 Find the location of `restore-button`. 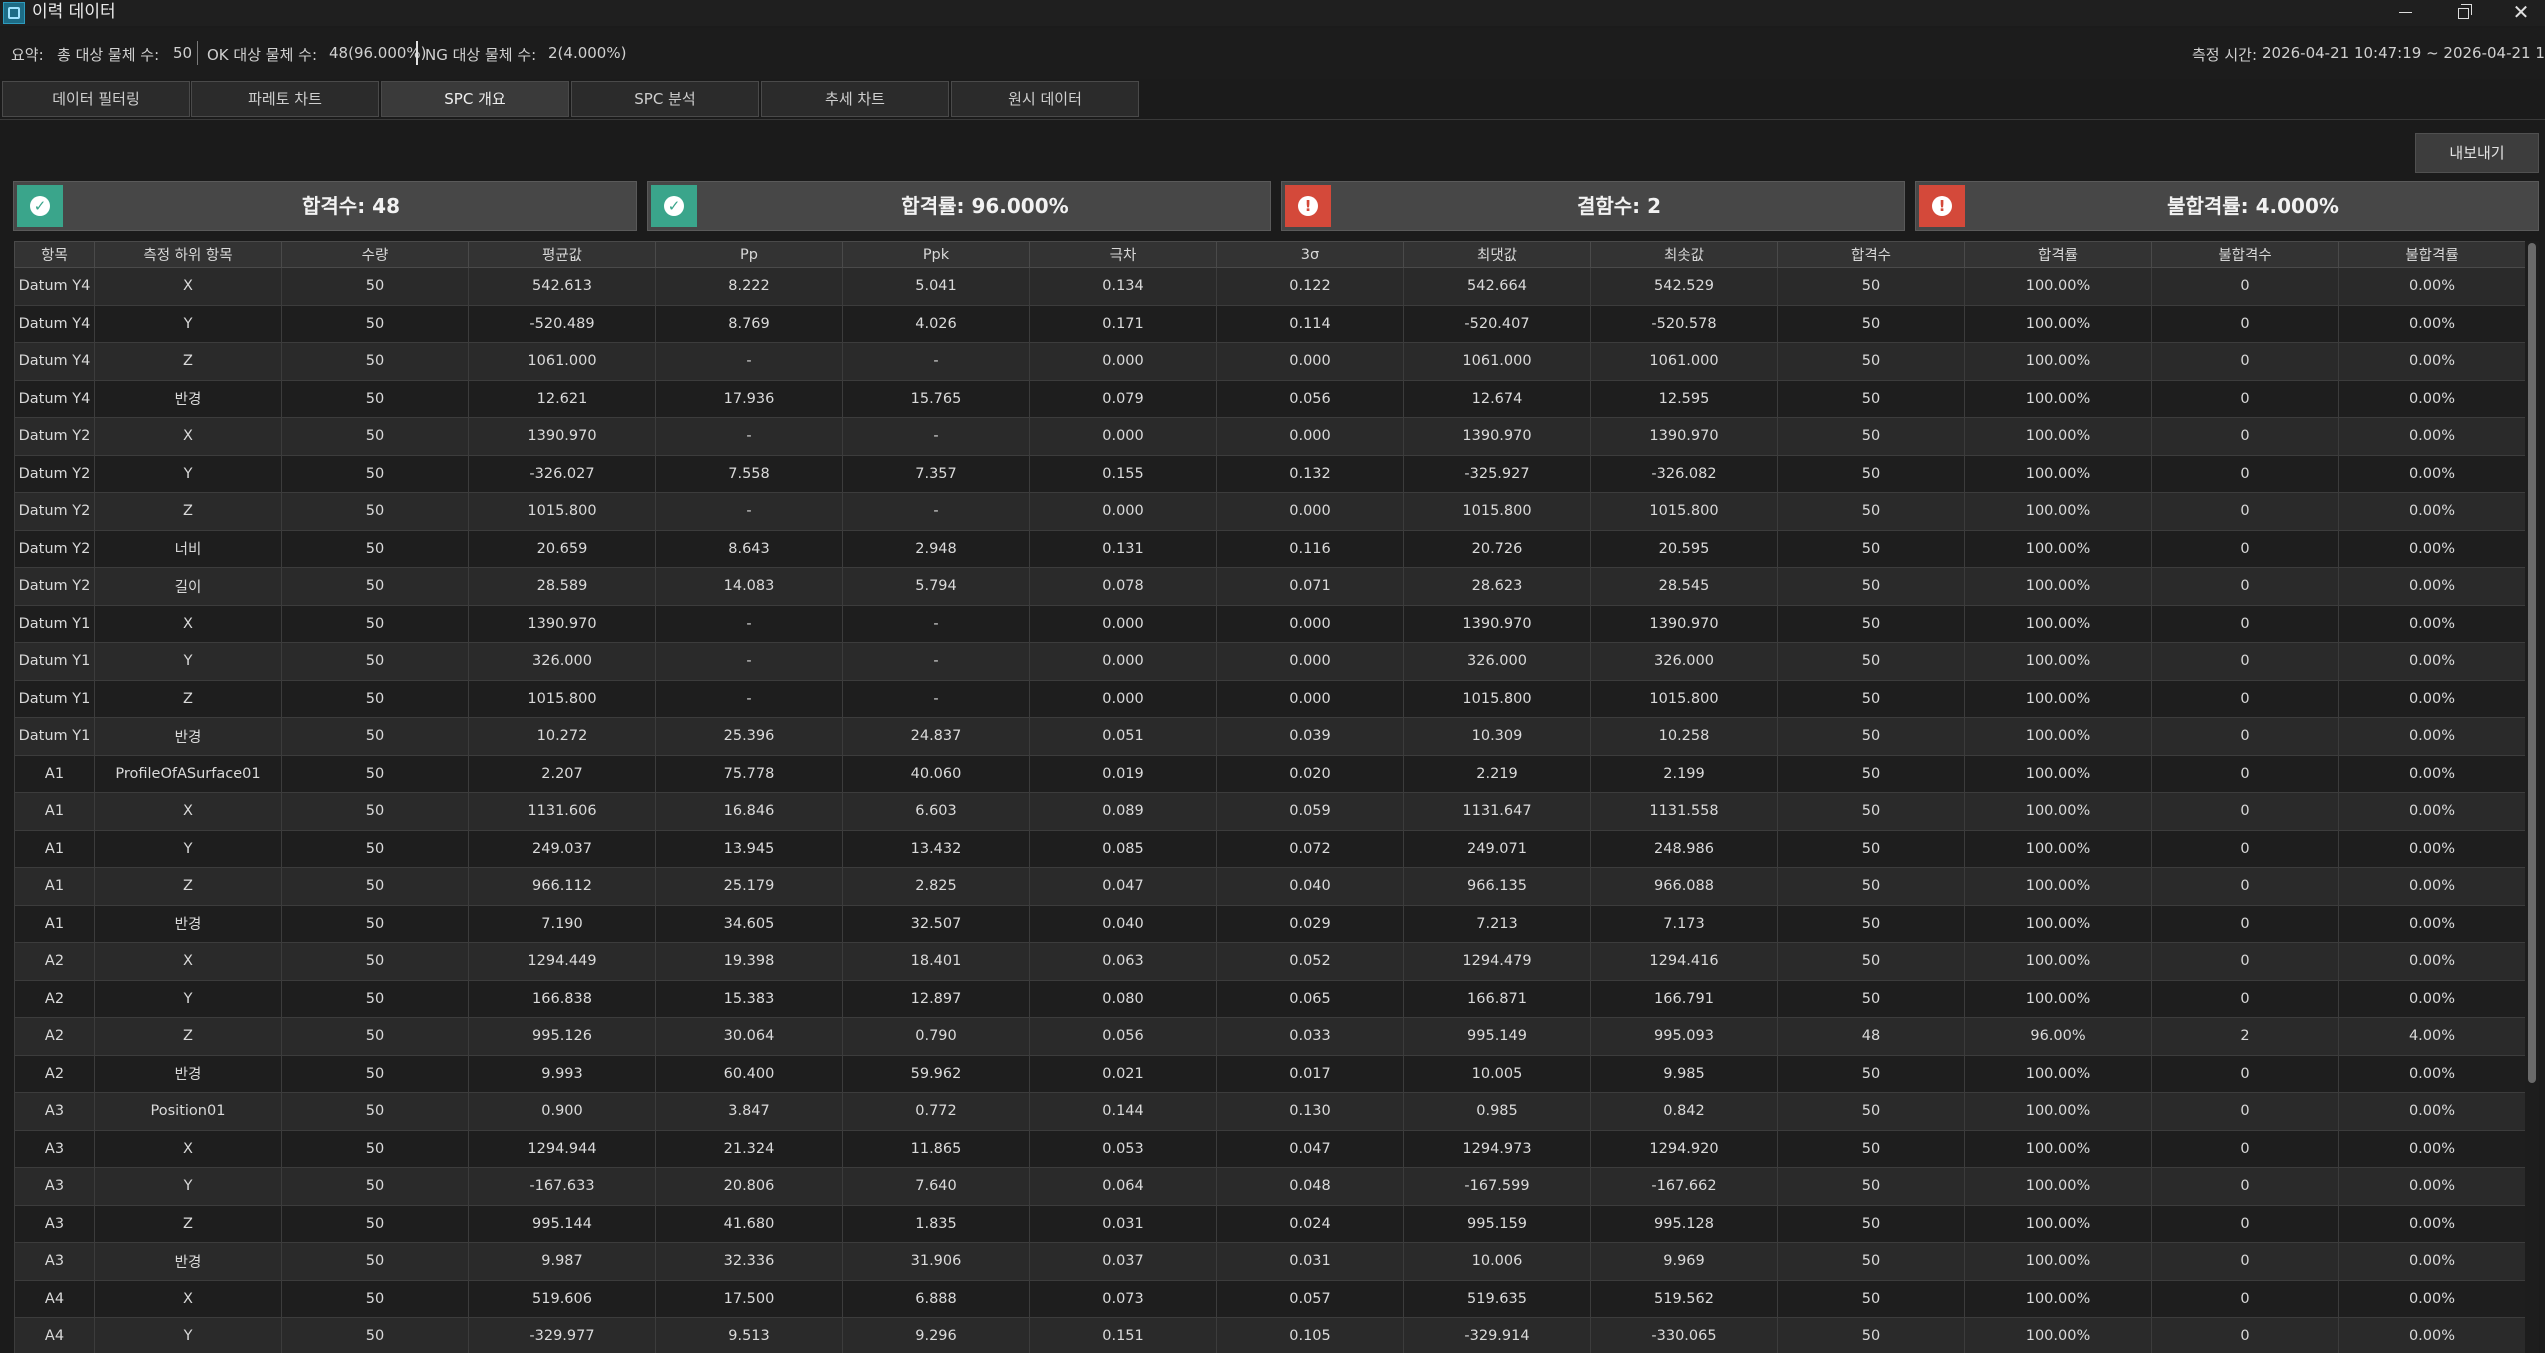

restore-button is located at coordinates (2463, 13).